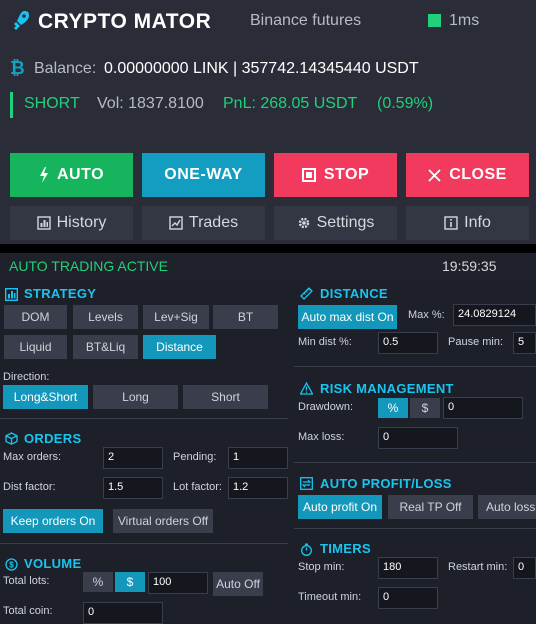 The height and width of the screenshot is (624, 536). I want to click on total-lots-input: 100, so click(178, 583).